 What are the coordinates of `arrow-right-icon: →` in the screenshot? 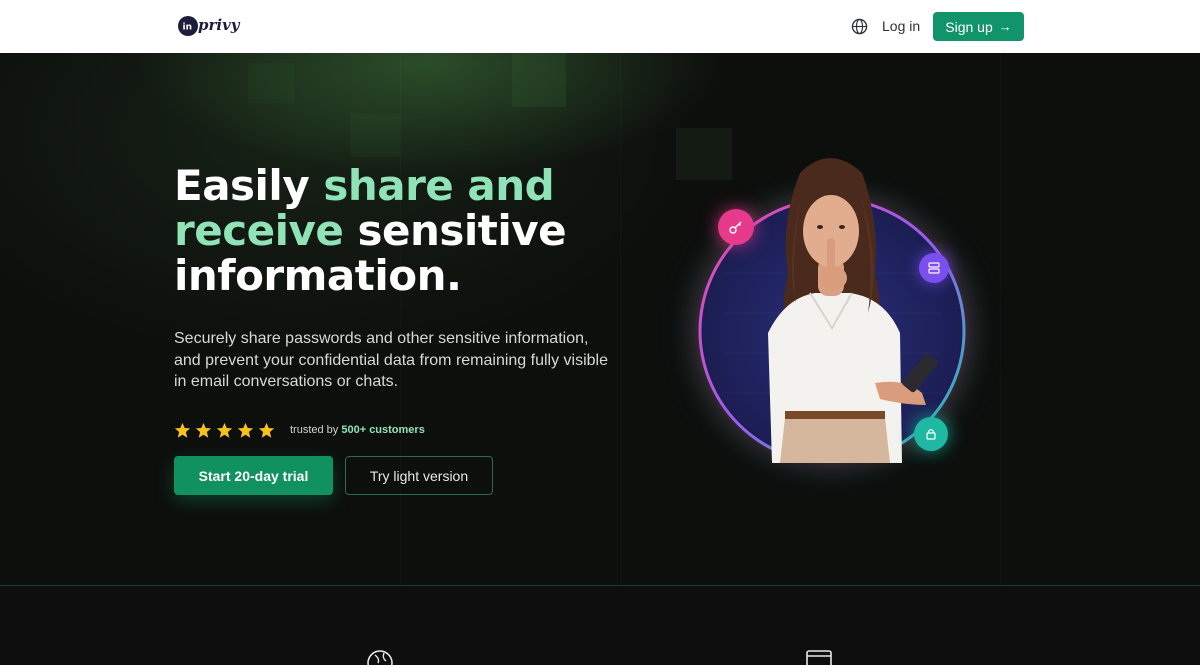 It's located at (1005, 26).